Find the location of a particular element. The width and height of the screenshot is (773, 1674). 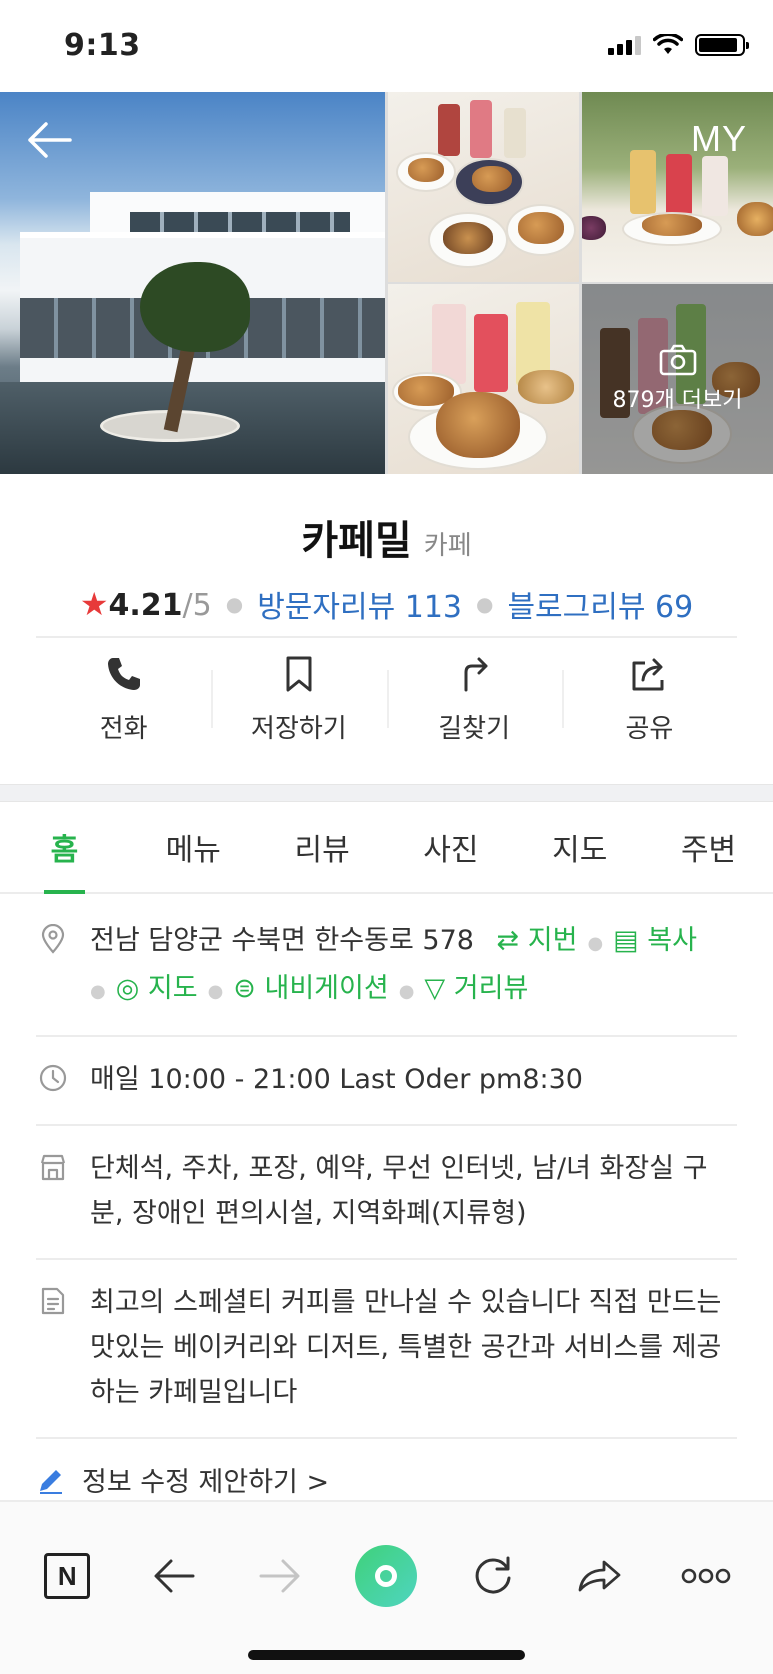

tab-nearby: 주변 is located at coordinates (708, 847).